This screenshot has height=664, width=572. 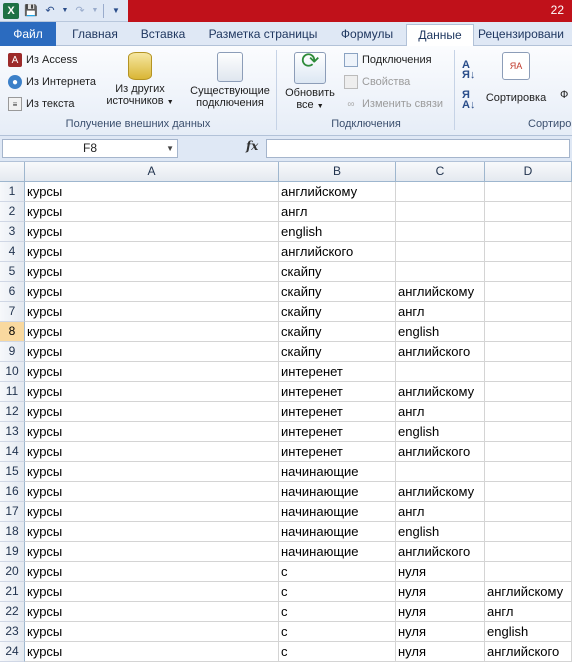 What do you see at coordinates (337, 172) in the screenshot?
I see `column-header-b: B` at bounding box center [337, 172].